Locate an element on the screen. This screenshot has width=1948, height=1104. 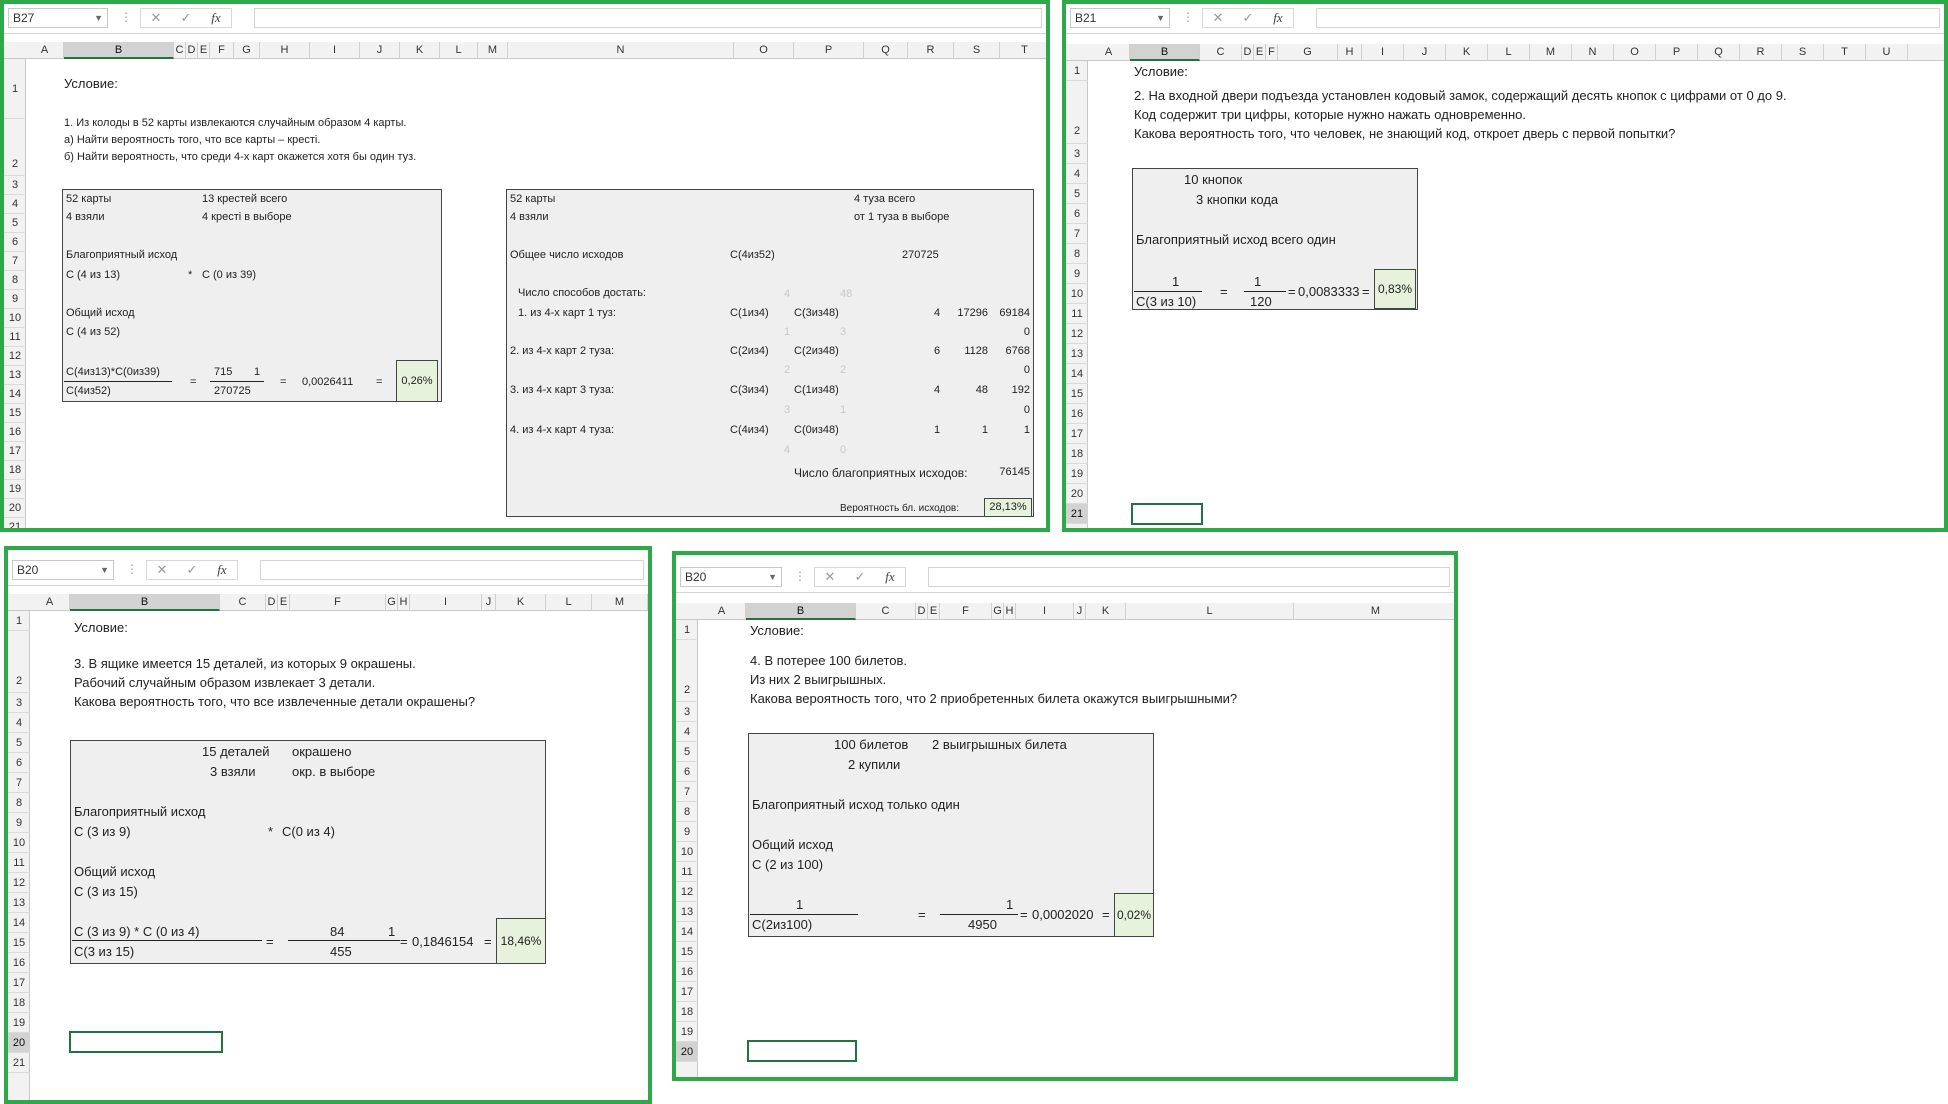
result-cell: 0,26% is located at coordinates (417, 381).